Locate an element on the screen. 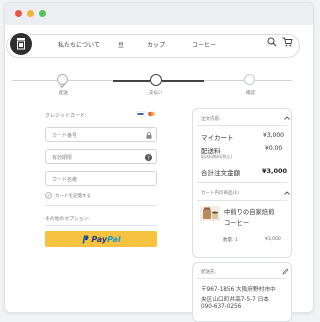 The height and width of the screenshot is (322, 320). paypal-label-part1: Pay is located at coordinates (99, 239).